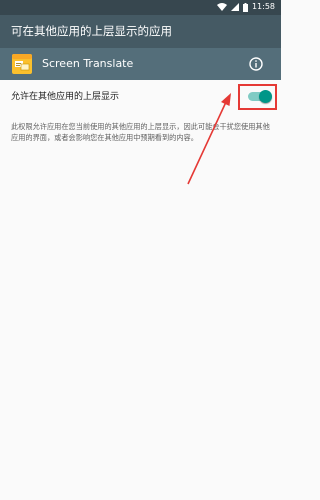 This screenshot has height=500, width=320. Describe the element at coordinates (221, 7) in the screenshot. I see `wifi-icon` at that location.